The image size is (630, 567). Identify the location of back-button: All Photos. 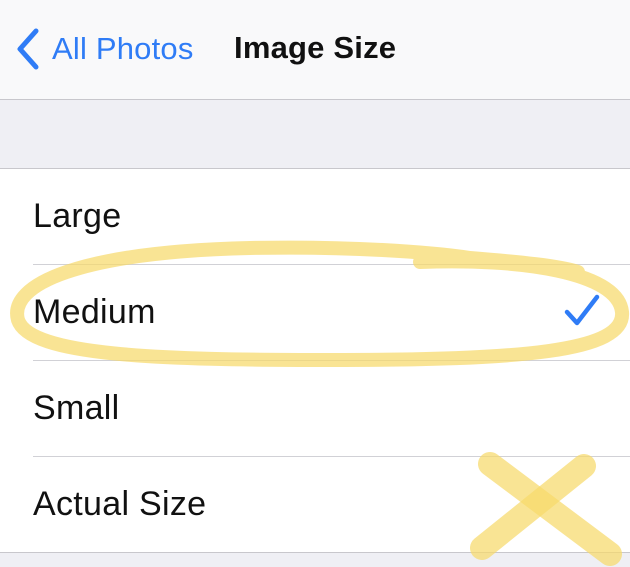
(104, 49).